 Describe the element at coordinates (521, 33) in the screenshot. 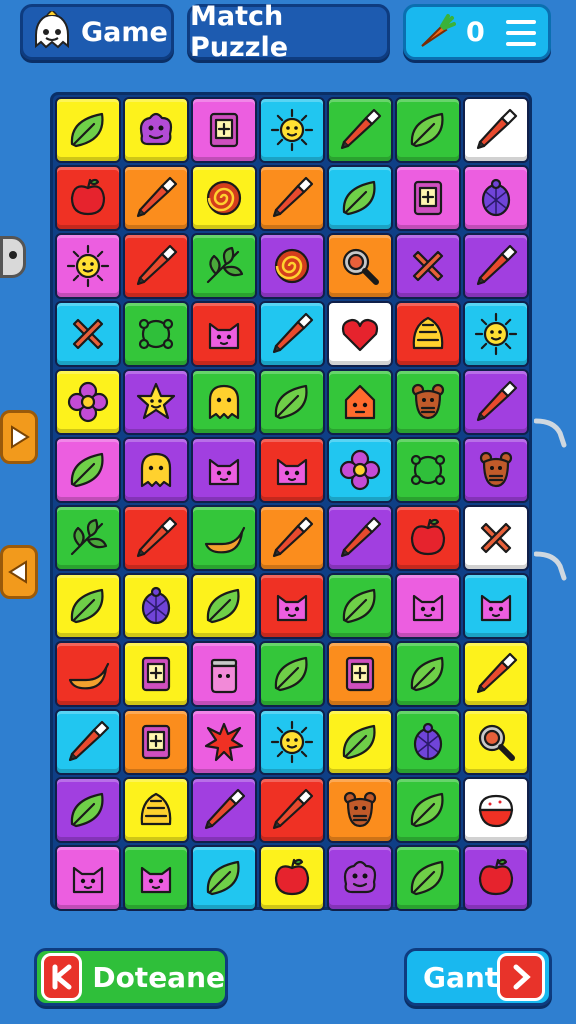

I see `hamburger-menu-icon` at that location.